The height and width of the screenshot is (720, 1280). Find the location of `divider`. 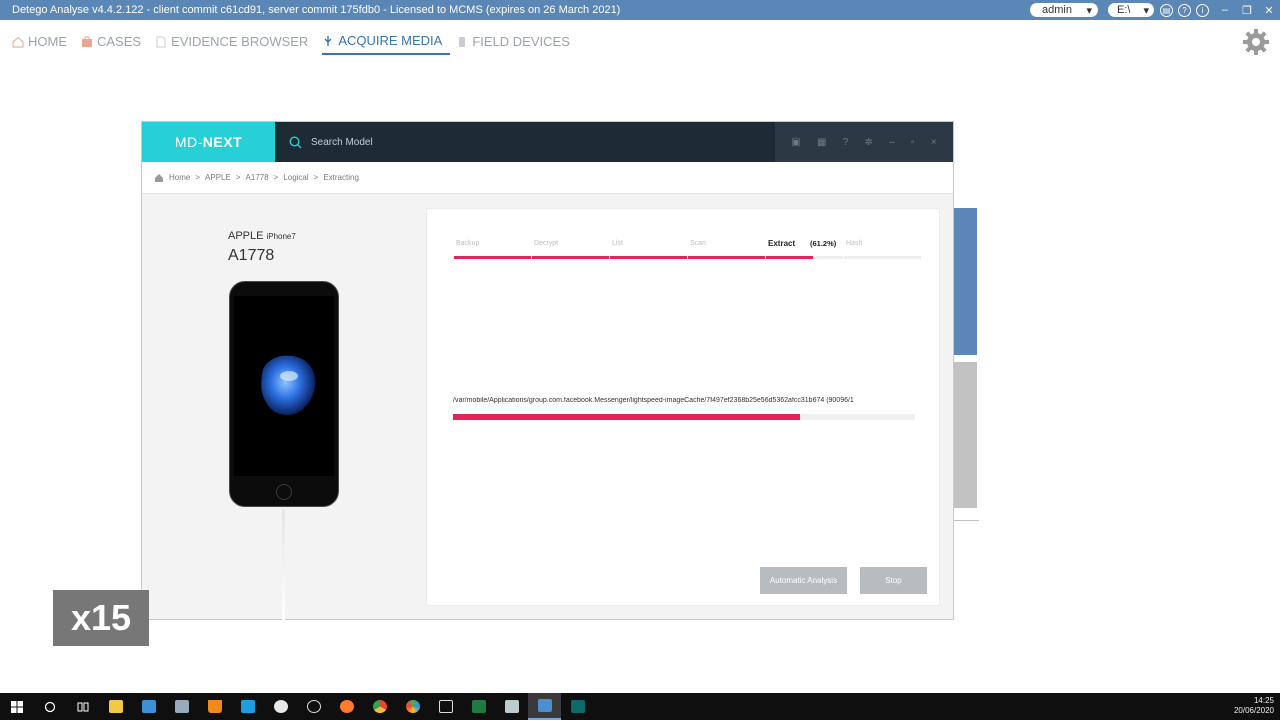

divider is located at coordinates (966, 520).